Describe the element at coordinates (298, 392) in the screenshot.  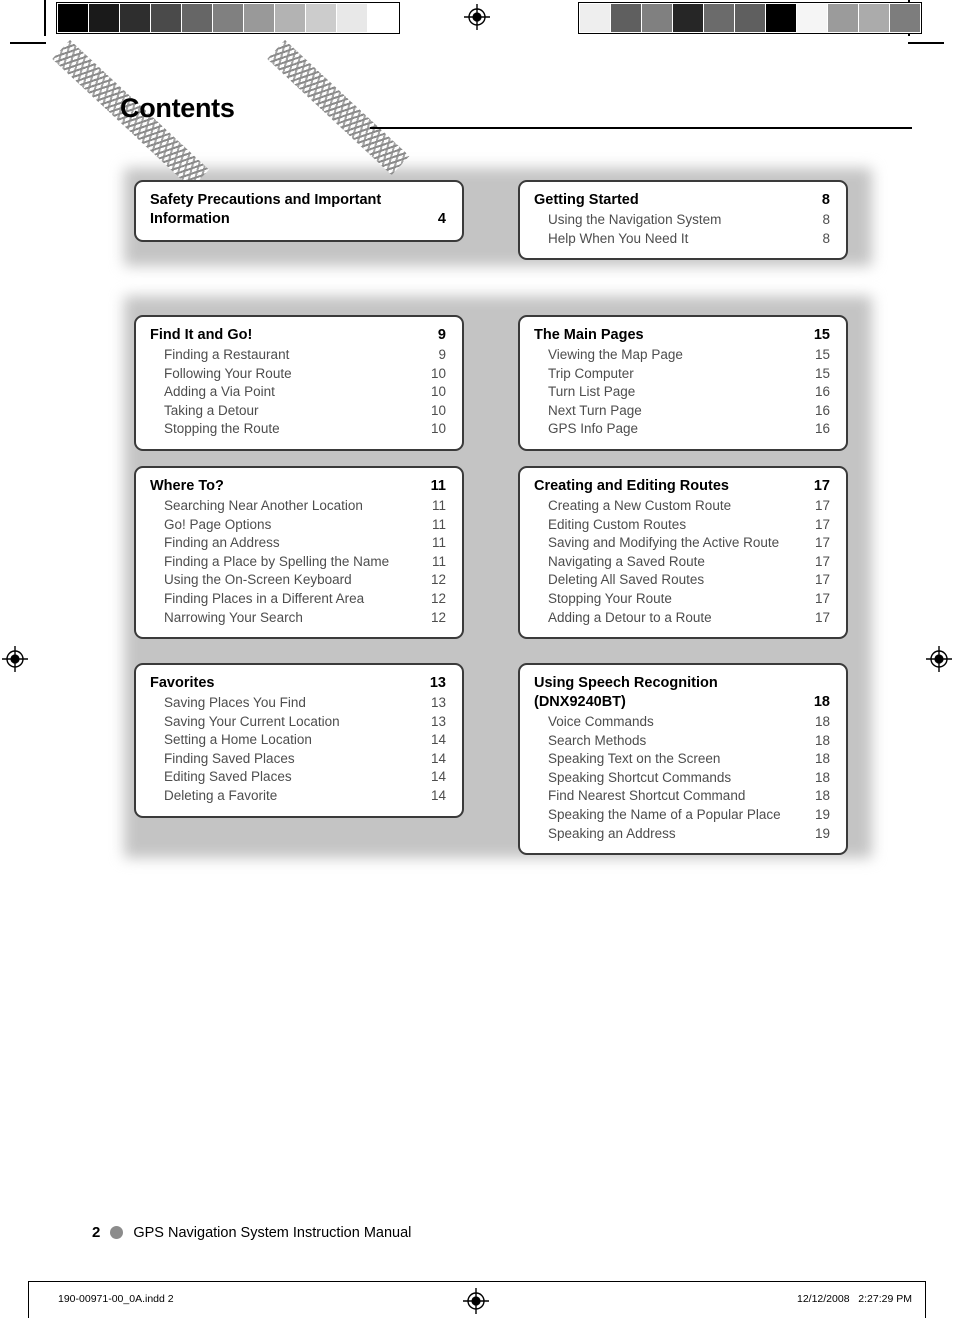
I see `toc-entry: Adding a Via Point 10` at that location.